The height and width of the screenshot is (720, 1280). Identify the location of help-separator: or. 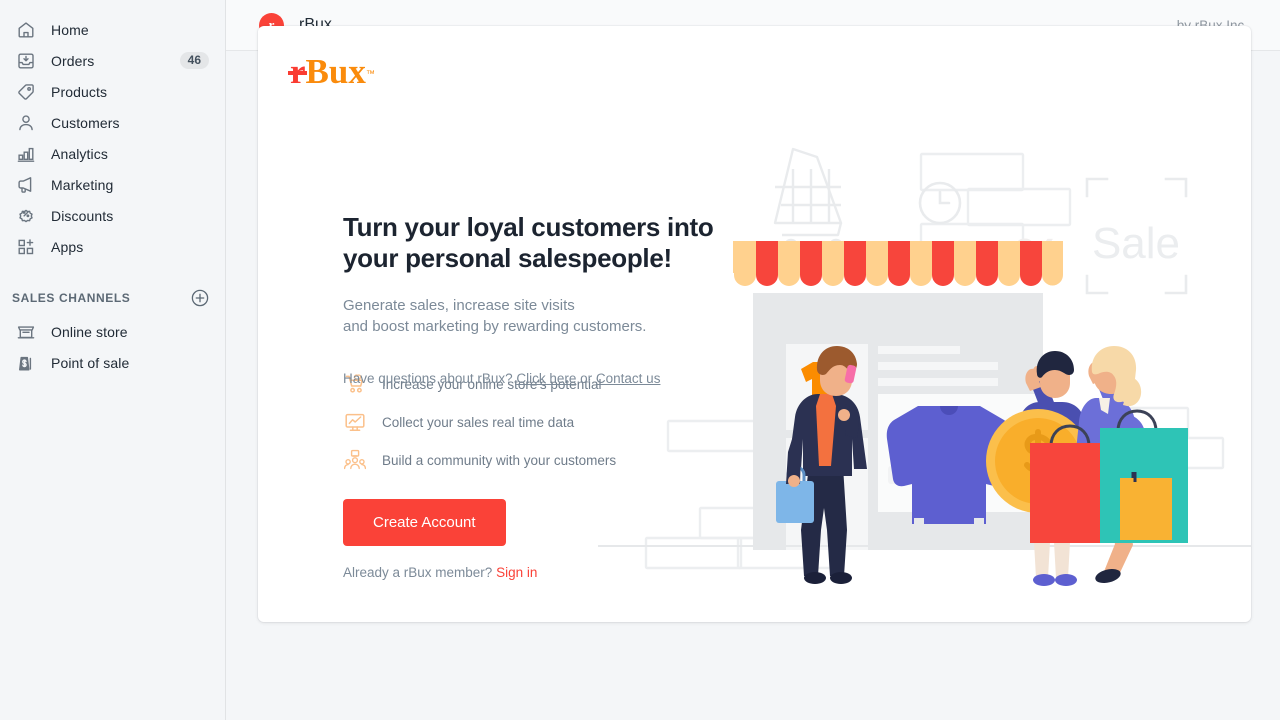
(586, 378).